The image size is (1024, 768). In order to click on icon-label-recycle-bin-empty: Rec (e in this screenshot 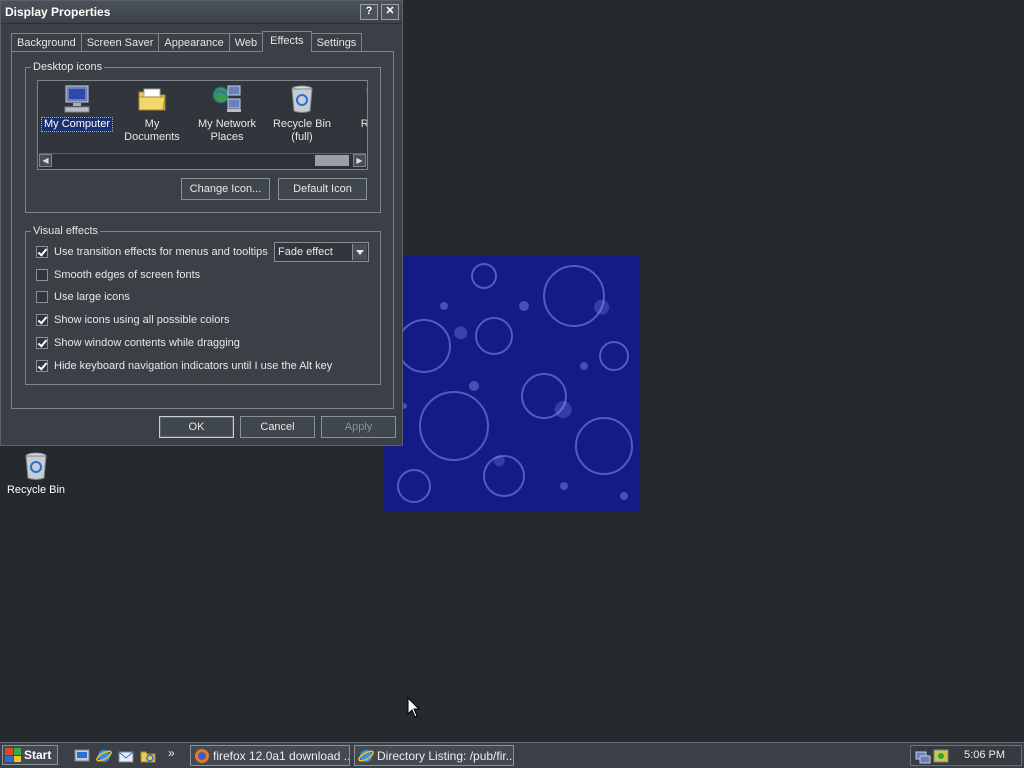, I will do `click(364, 124)`.